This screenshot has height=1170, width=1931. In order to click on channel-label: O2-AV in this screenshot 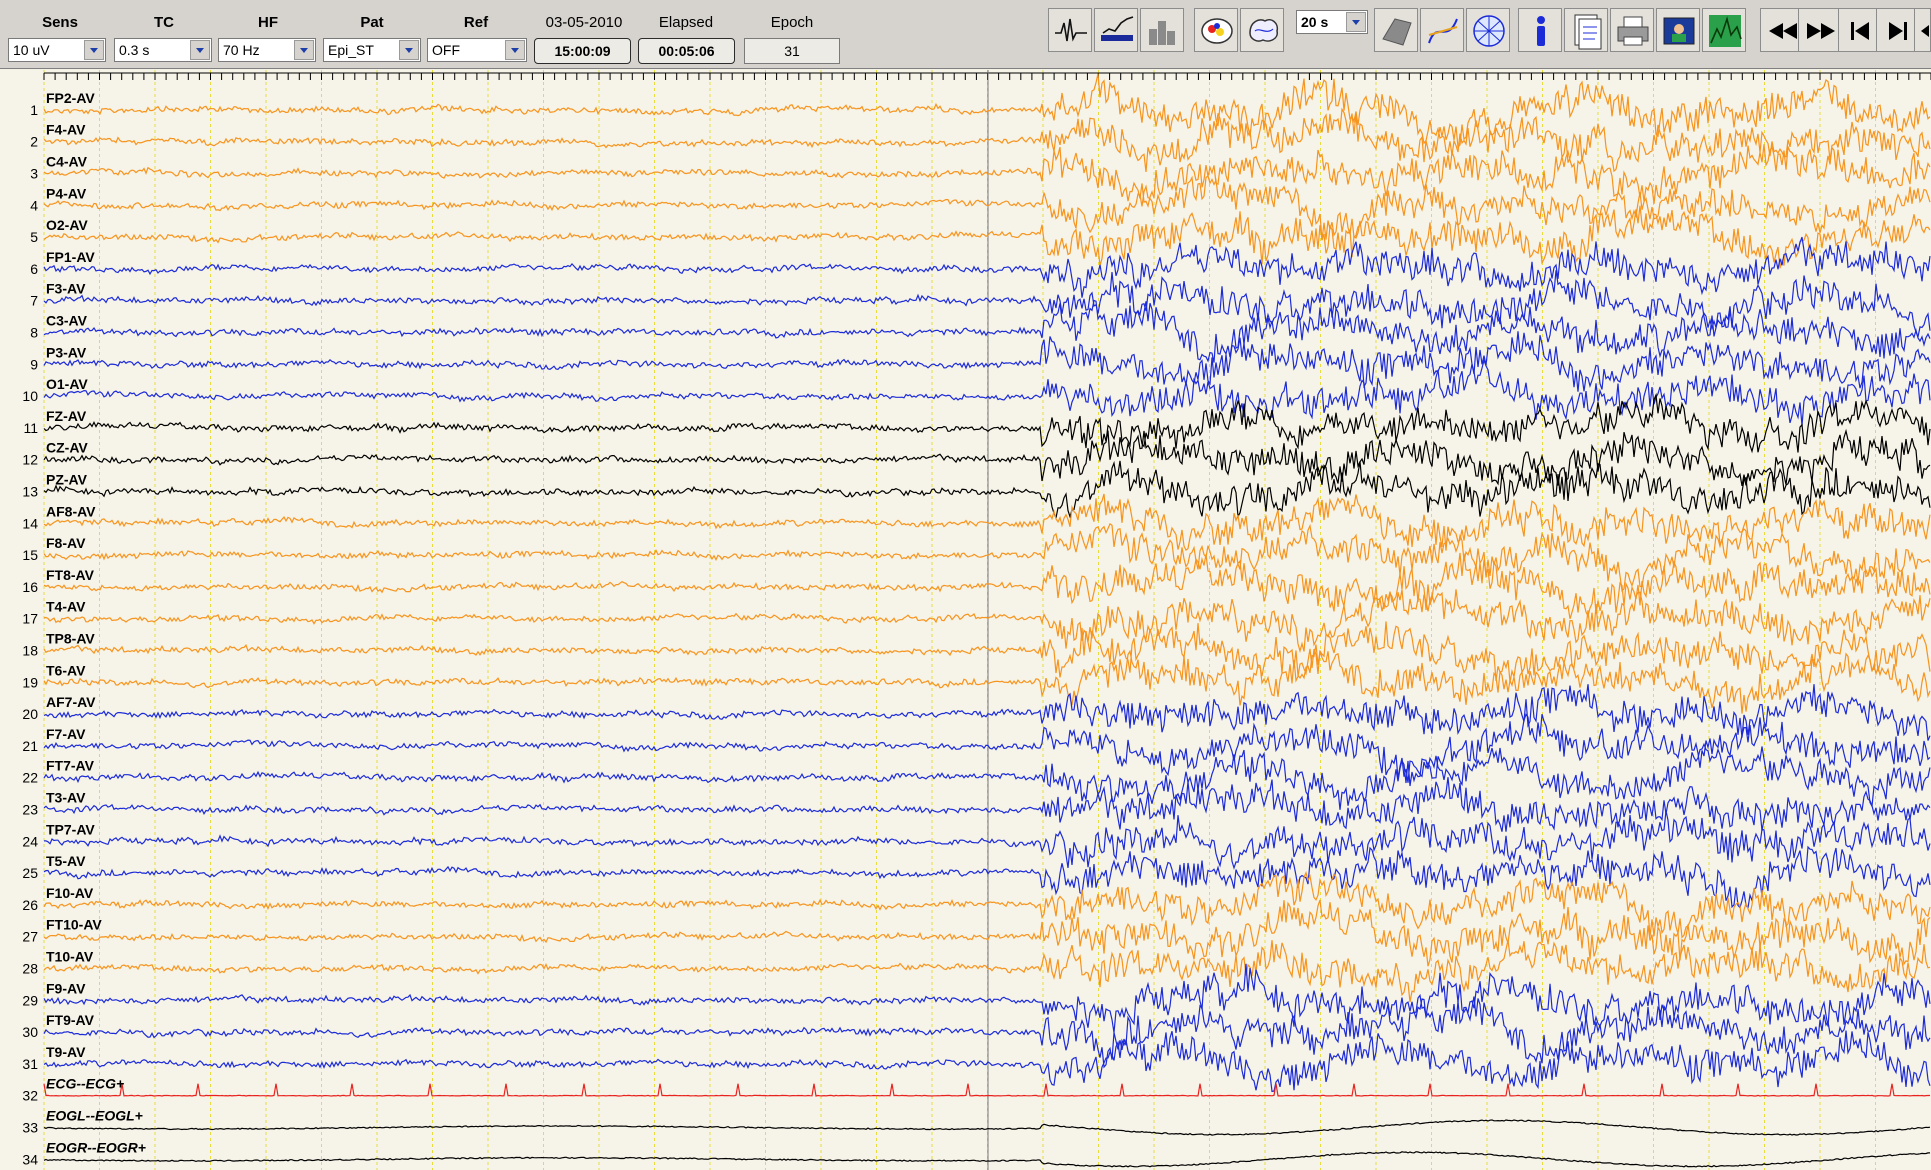, I will do `click(67, 225)`.